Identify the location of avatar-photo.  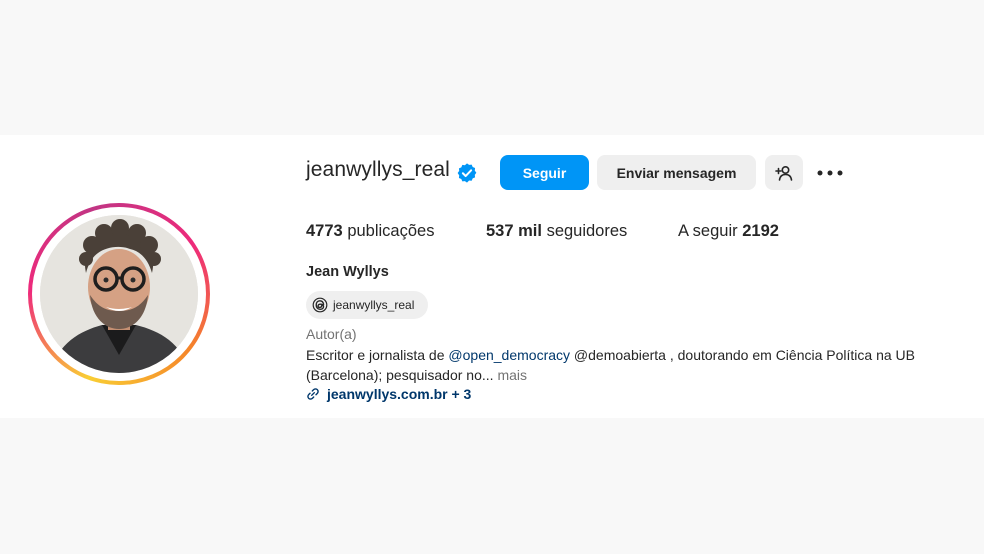
(119, 294).